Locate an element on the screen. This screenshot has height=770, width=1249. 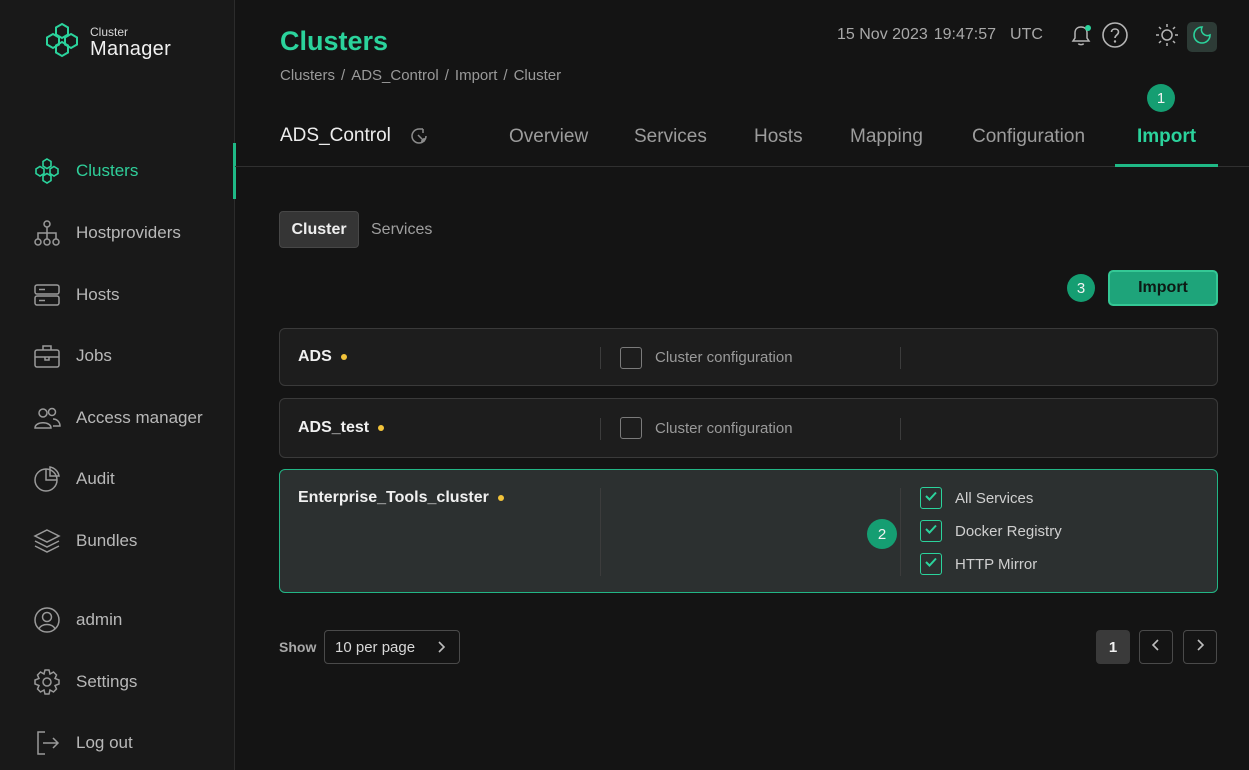
step-badge-2: 2 is located at coordinates (882, 534).